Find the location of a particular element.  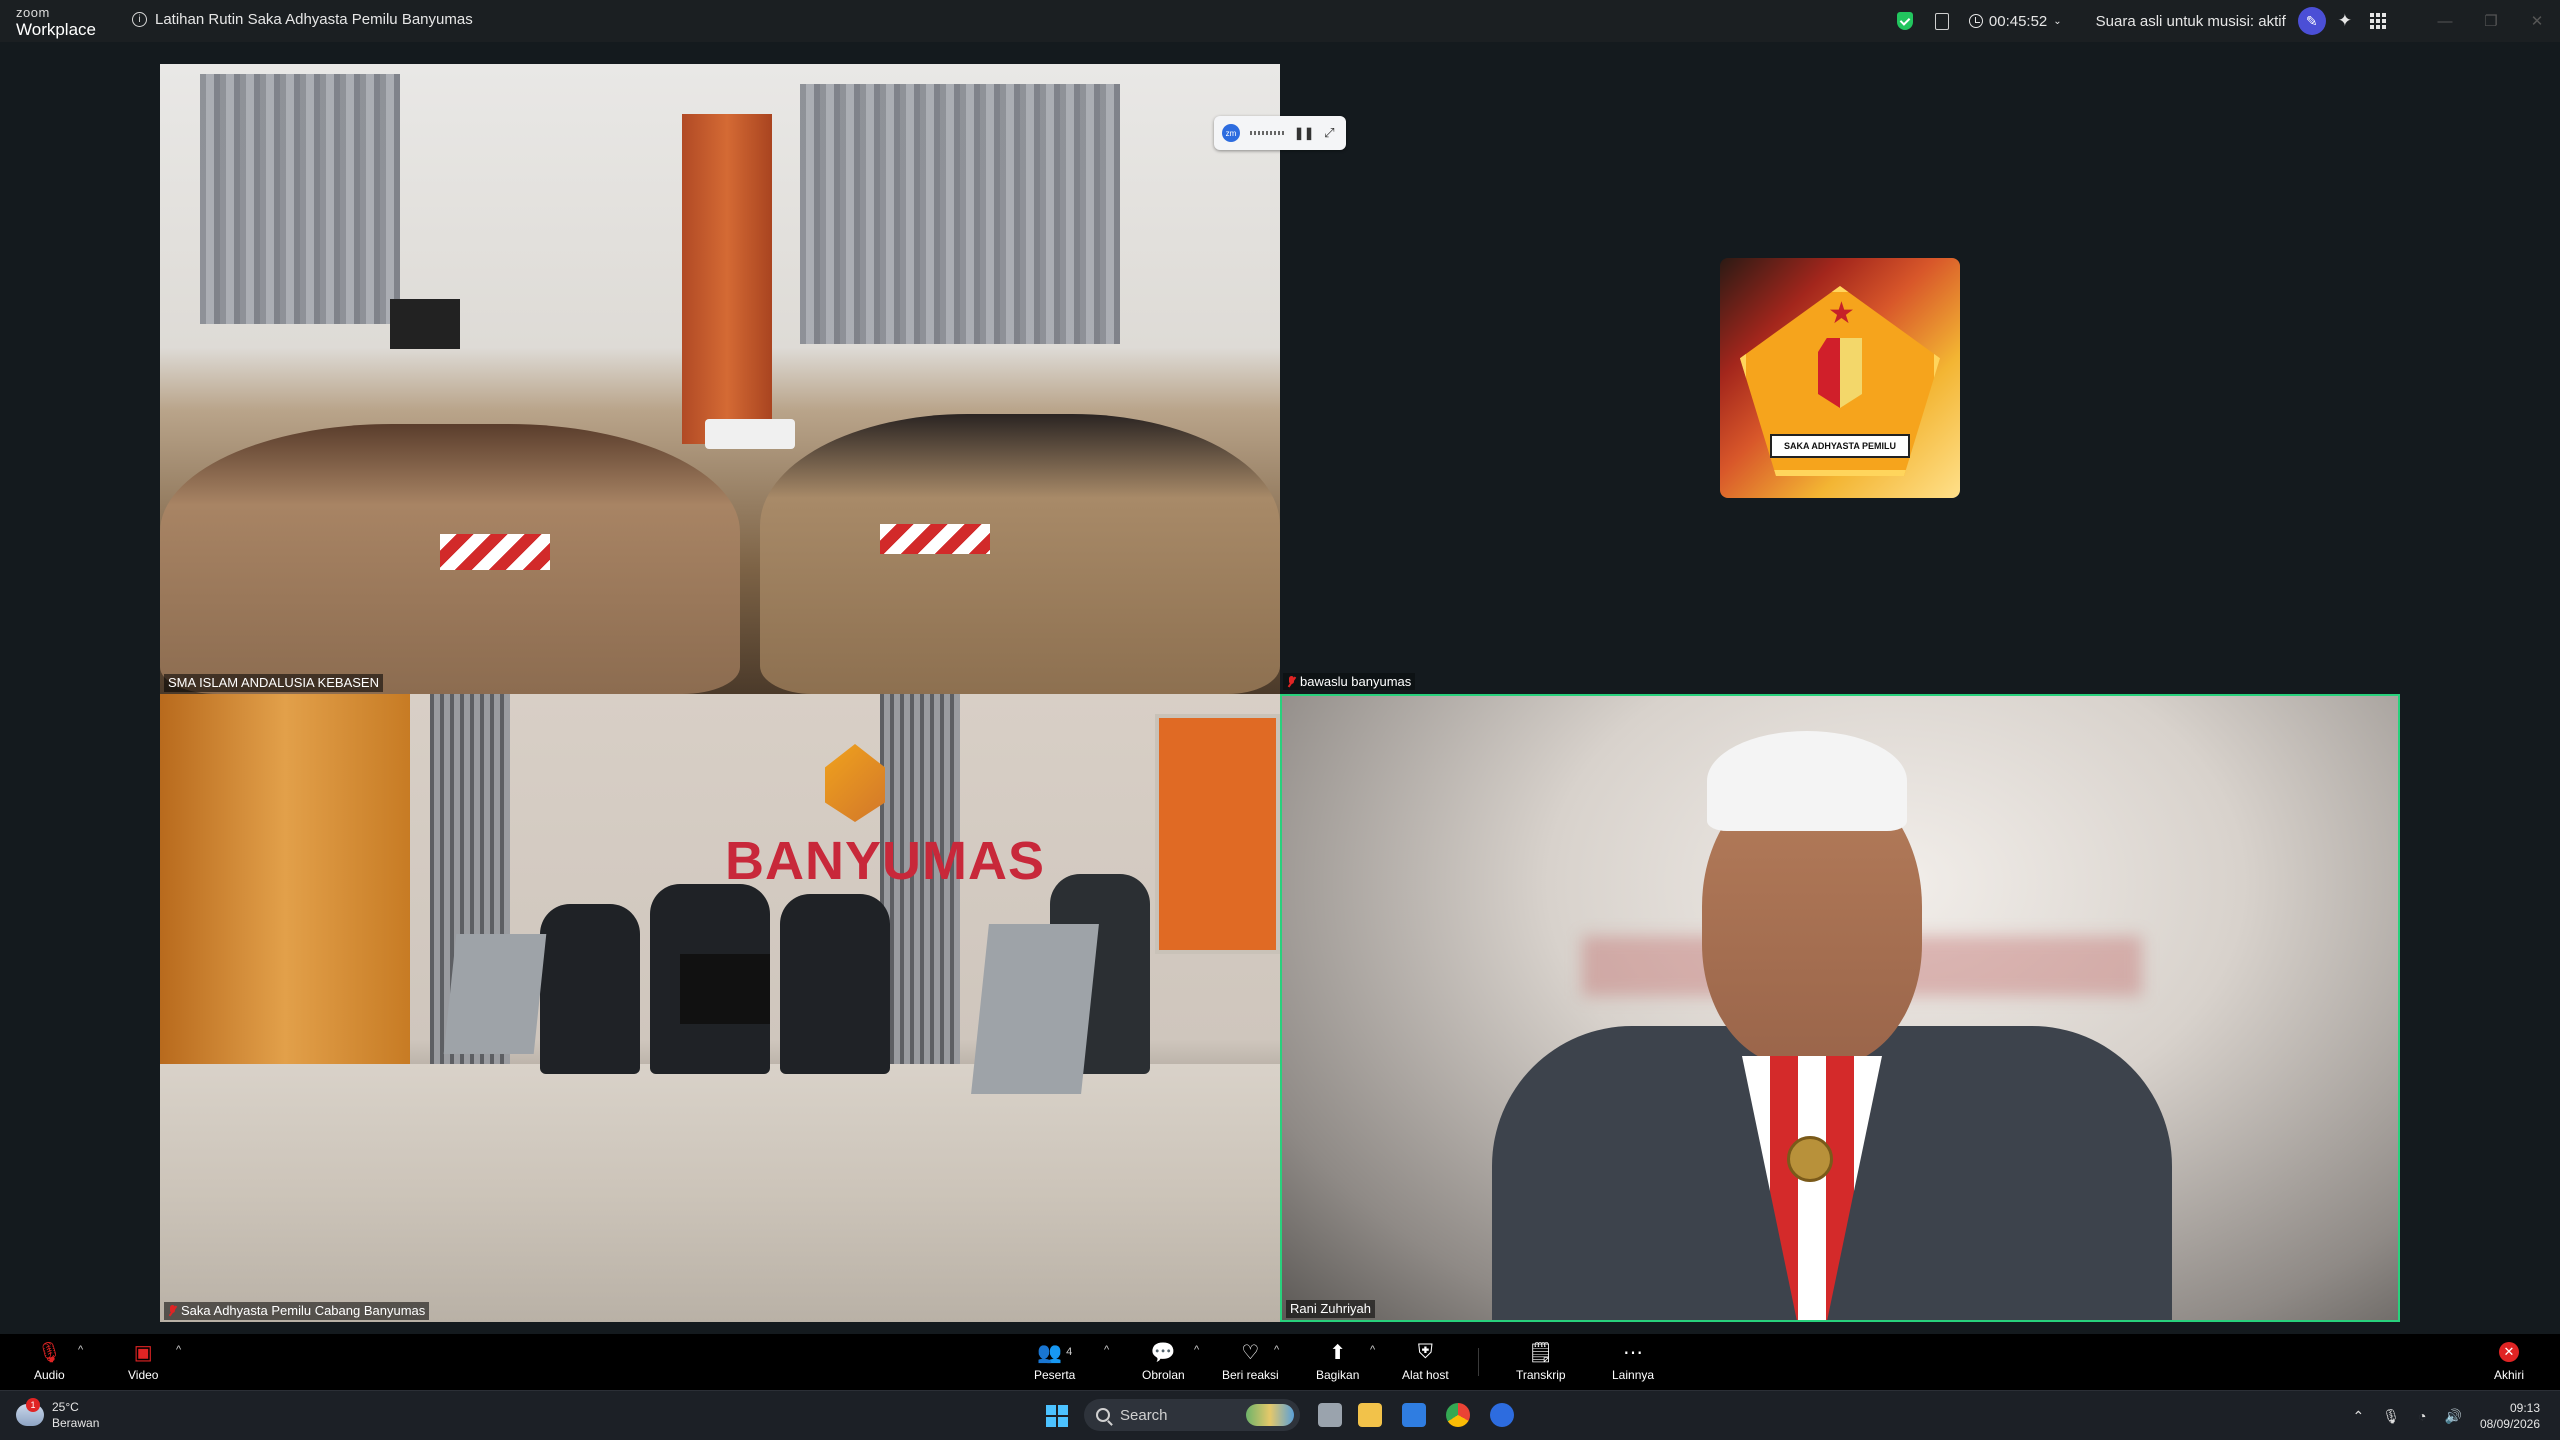

brand-workplace: Workplace is located at coordinates (56, 29).